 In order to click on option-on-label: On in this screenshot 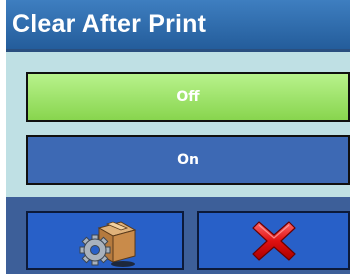, I will do `click(188, 160)`.